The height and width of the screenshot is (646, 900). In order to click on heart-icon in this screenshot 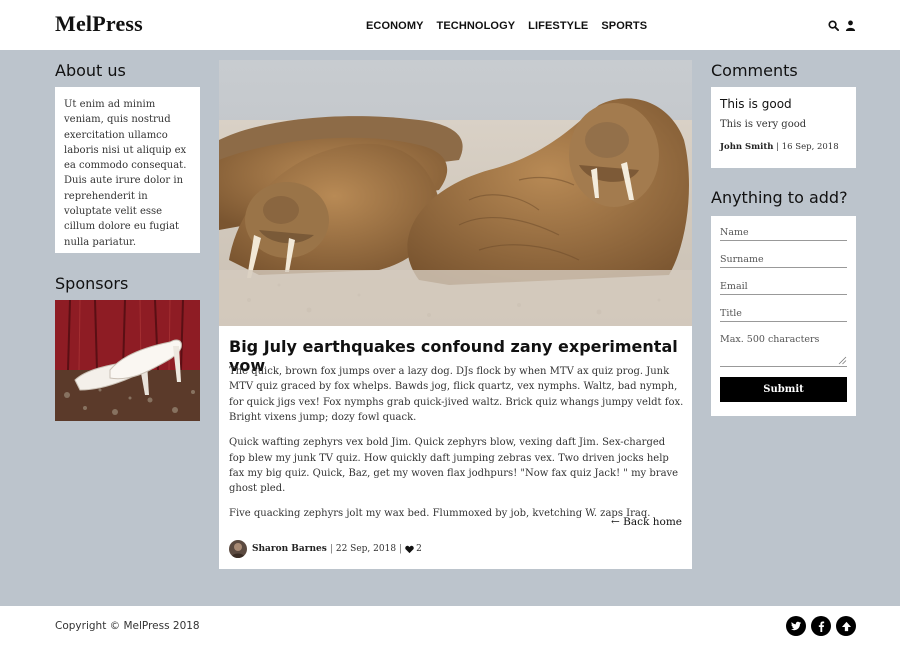, I will do `click(409, 549)`.